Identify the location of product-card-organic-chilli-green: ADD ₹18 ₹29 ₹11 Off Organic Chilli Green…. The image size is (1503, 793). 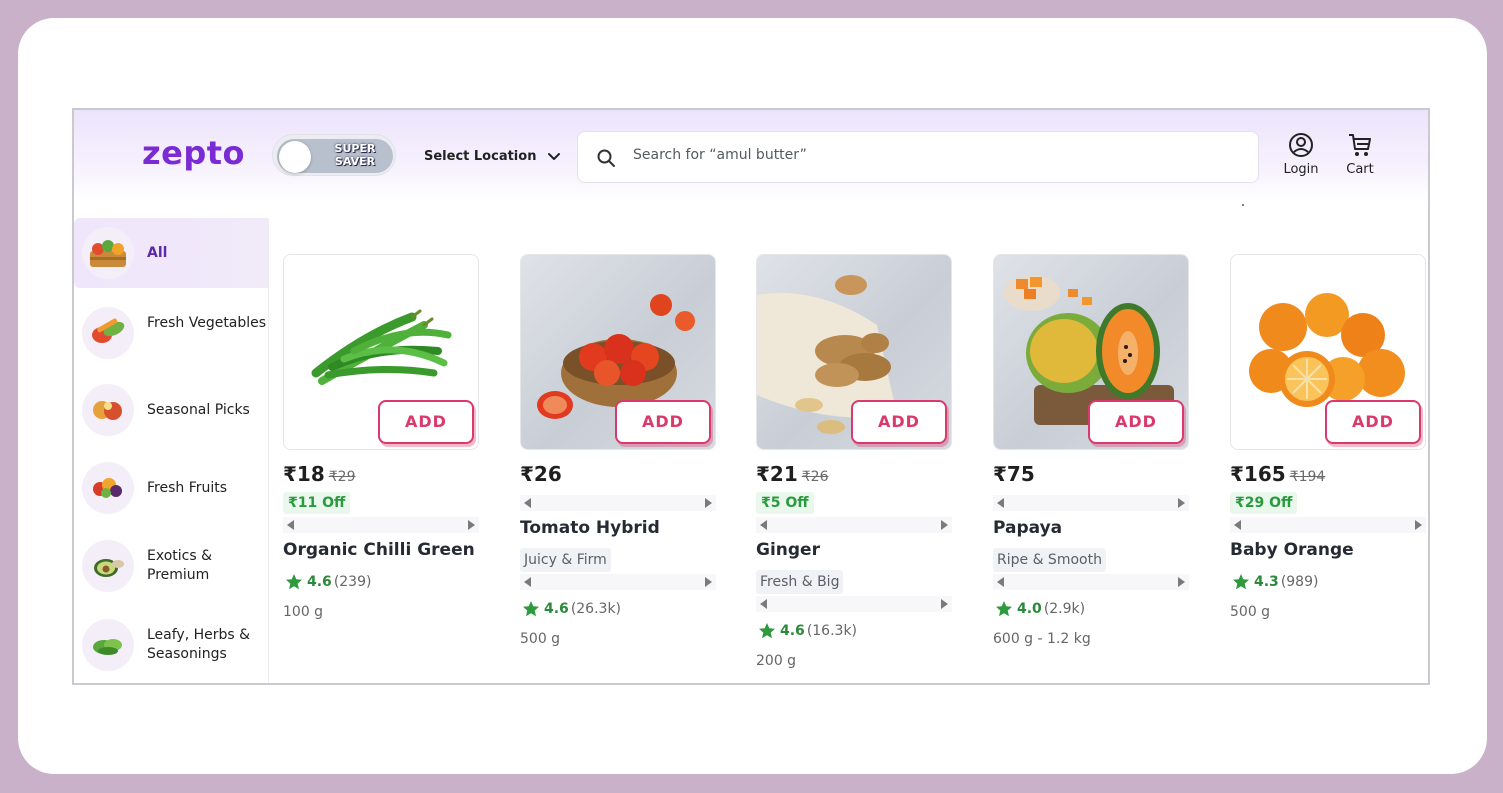
(381, 464).